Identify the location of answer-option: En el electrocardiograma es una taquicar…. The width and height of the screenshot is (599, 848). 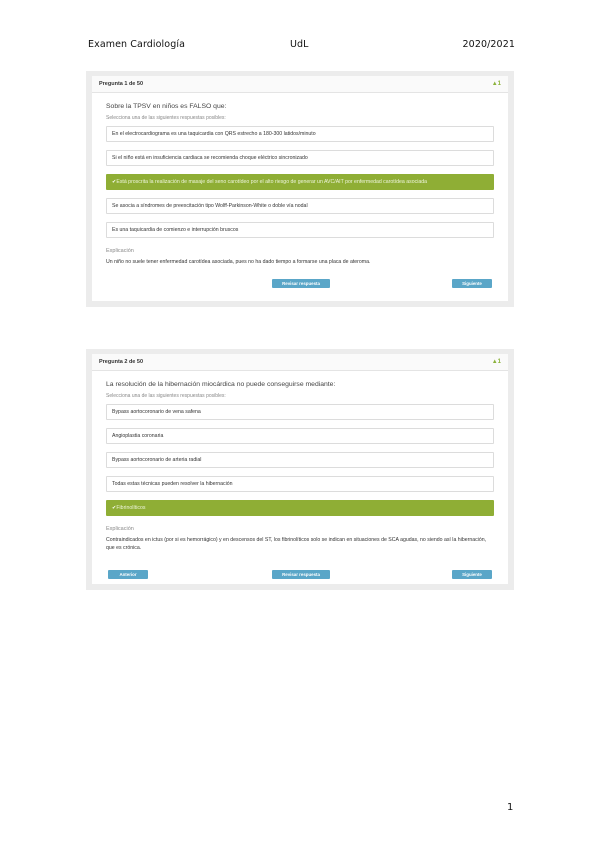
(300, 134).